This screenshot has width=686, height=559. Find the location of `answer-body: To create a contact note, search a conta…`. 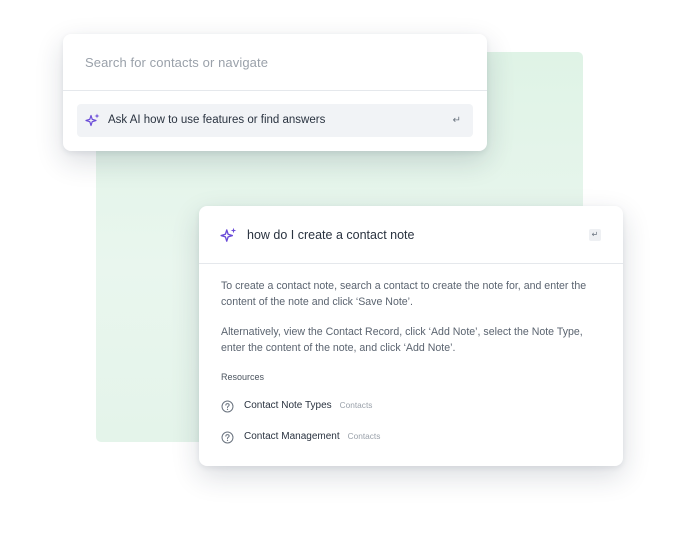

answer-body: To create a contact note, search a conta… is located at coordinates (412, 325).